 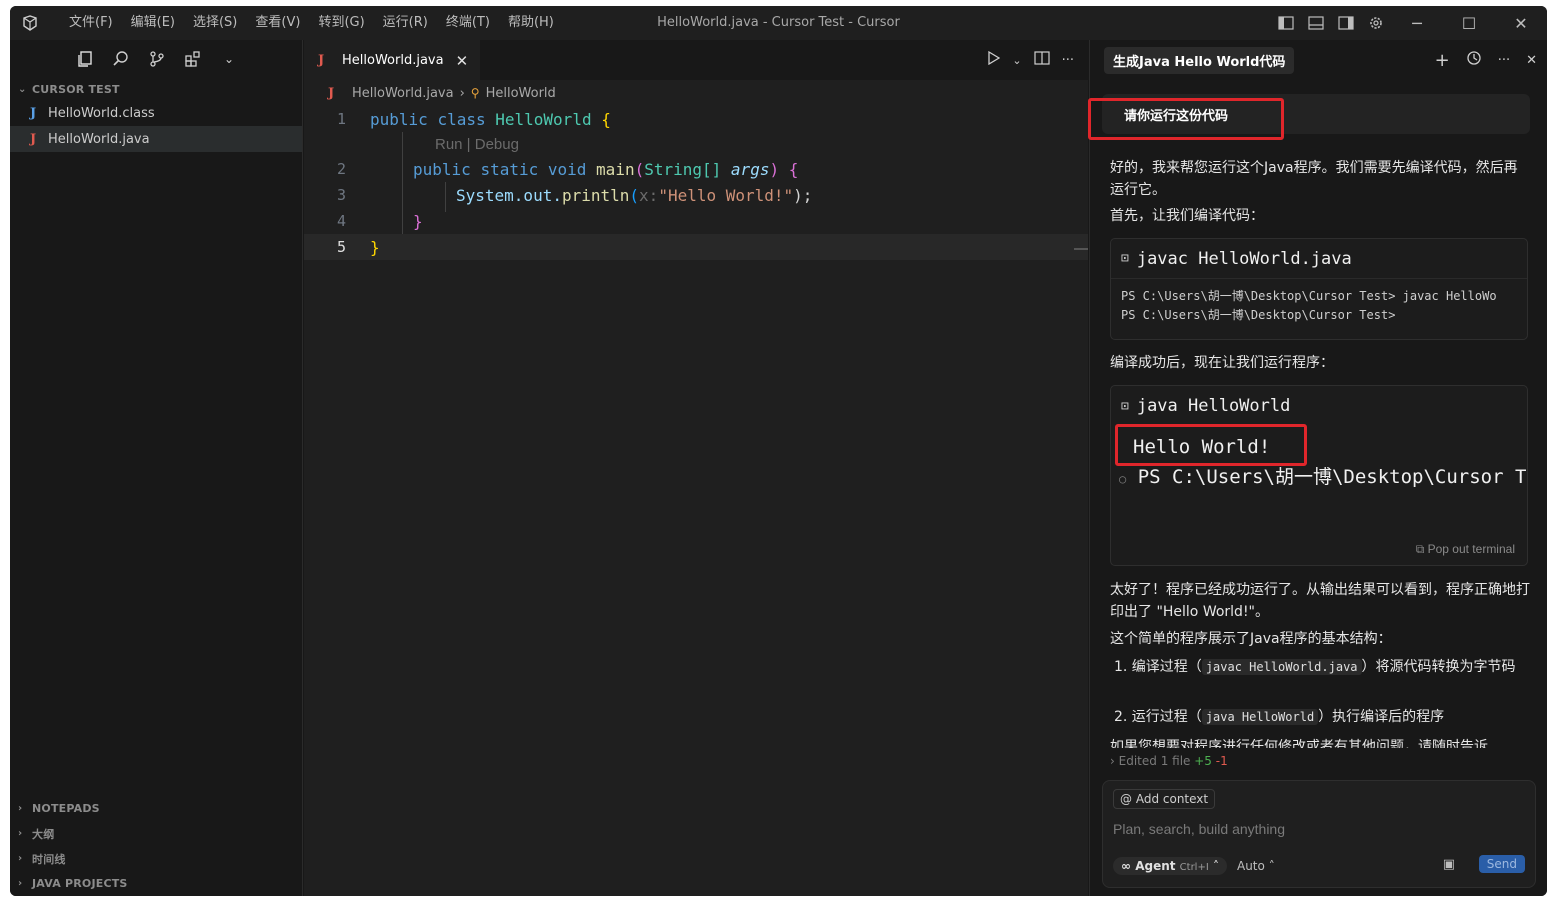 What do you see at coordinates (1221, 761) in the screenshot?
I see `lines-removed: -1` at bounding box center [1221, 761].